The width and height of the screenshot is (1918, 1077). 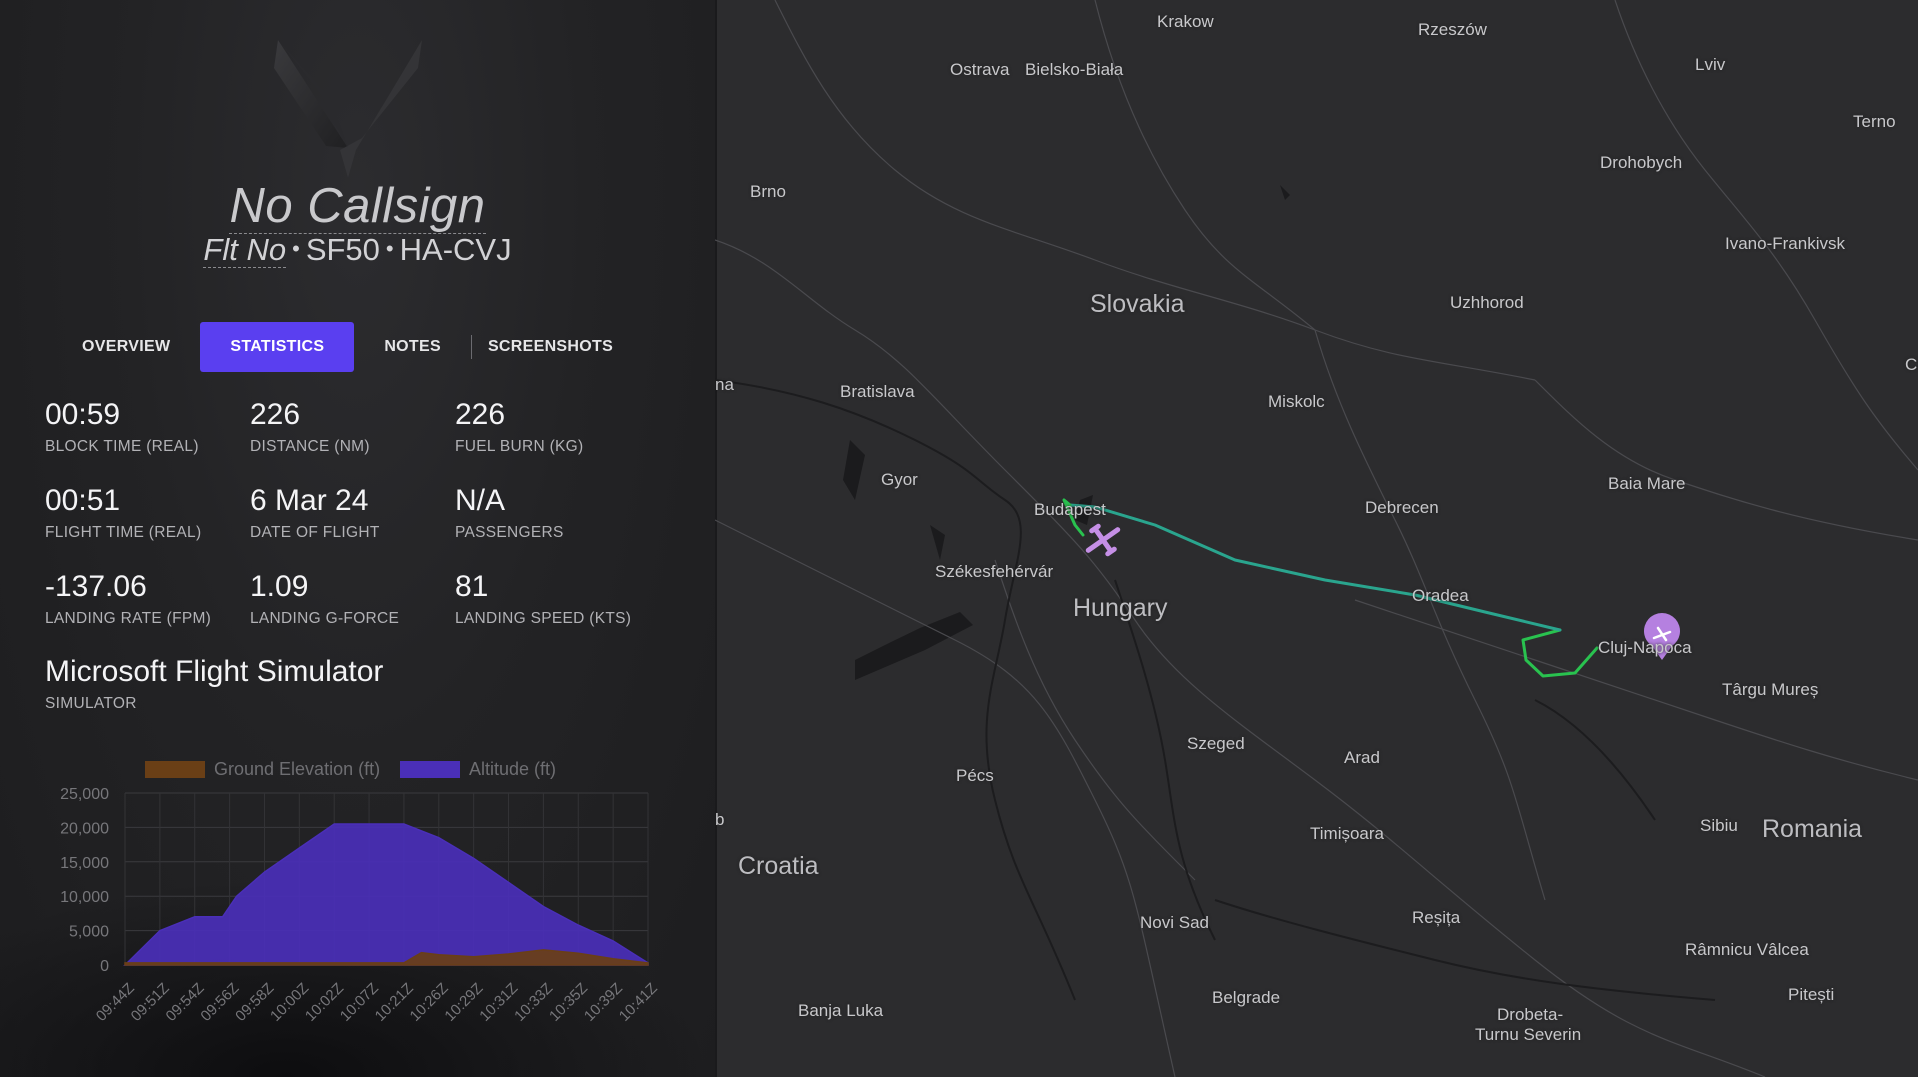 What do you see at coordinates (1216, 743) in the screenshot?
I see `map-label-szeged: Szeged` at bounding box center [1216, 743].